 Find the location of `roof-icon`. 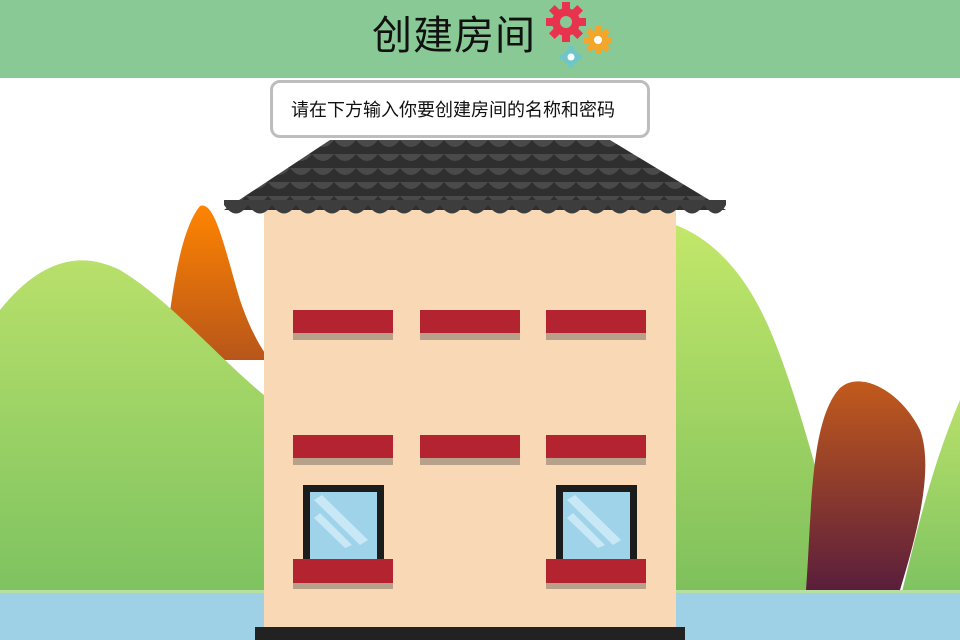

roof-icon is located at coordinates (475, 177).